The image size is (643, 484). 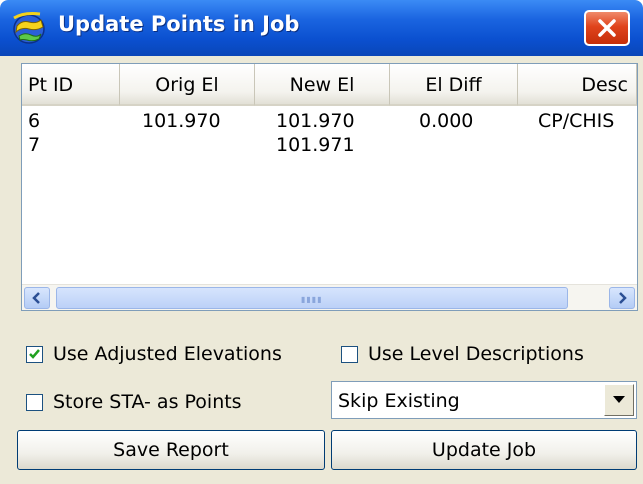 I want to click on chevron-right-icon, so click(x=623, y=298).